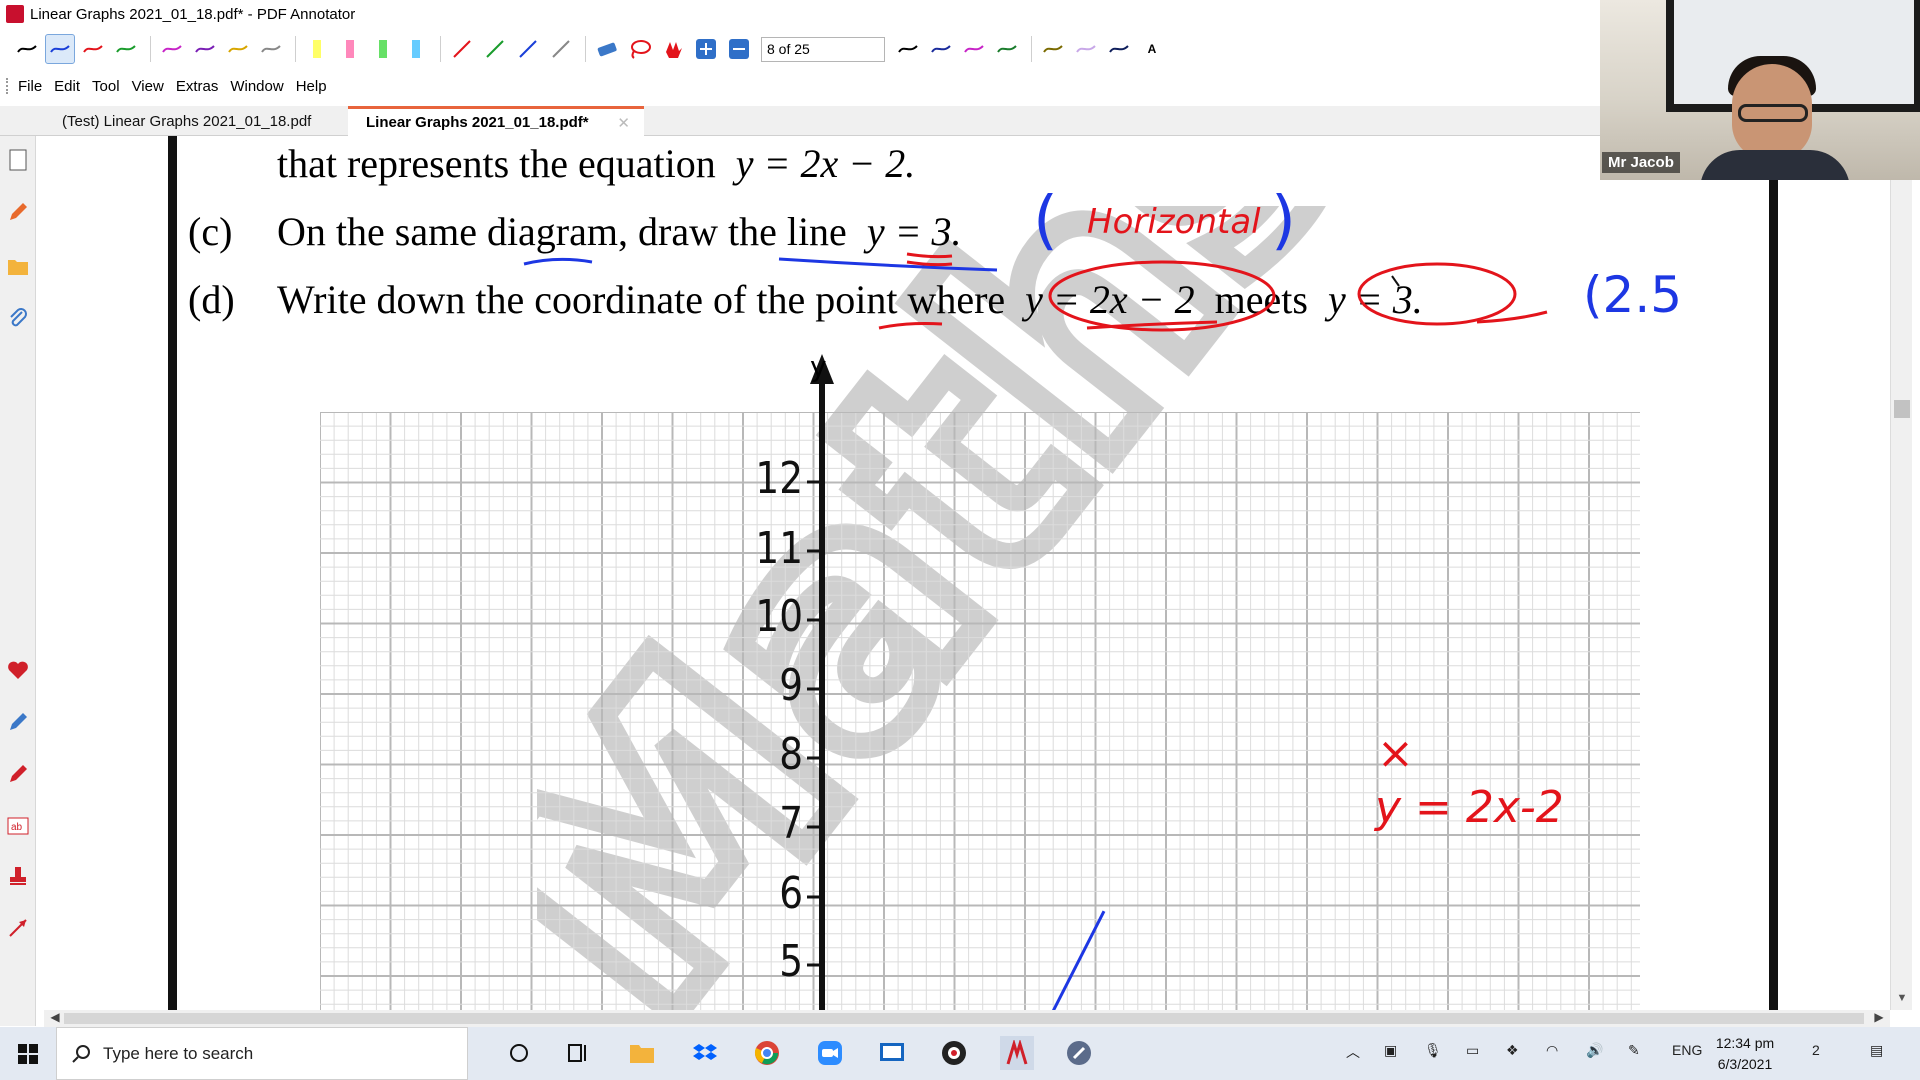 The width and height of the screenshot is (1920, 1080). I want to click on line-green-button, so click(495, 49).